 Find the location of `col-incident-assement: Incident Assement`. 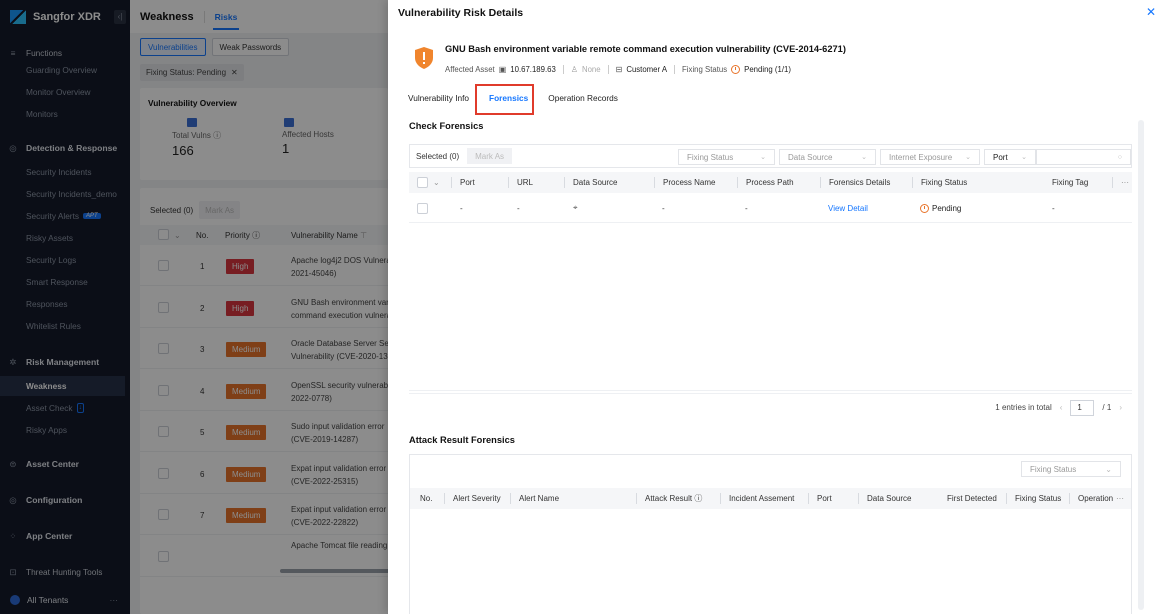

col-incident-assement: Incident Assement is located at coordinates (757, 498).